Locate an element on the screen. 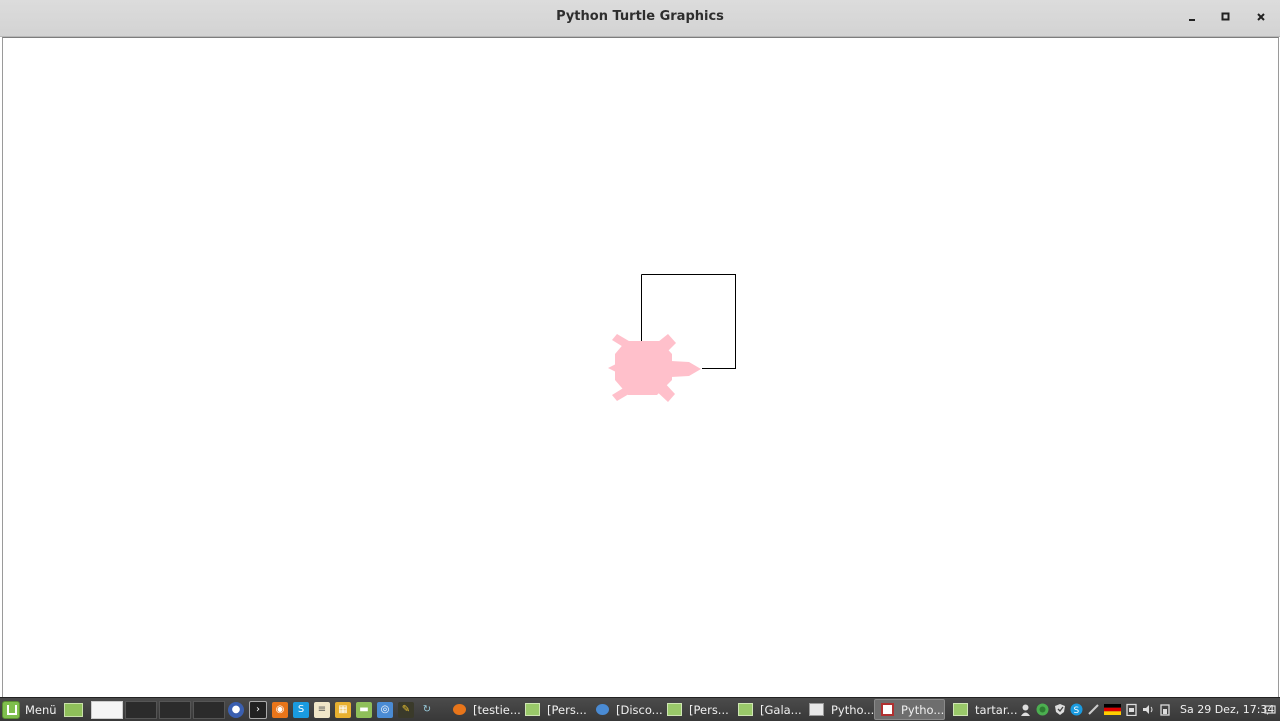 This screenshot has width=1280, height=721. maximize-button is located at coordinates (1226, 17).